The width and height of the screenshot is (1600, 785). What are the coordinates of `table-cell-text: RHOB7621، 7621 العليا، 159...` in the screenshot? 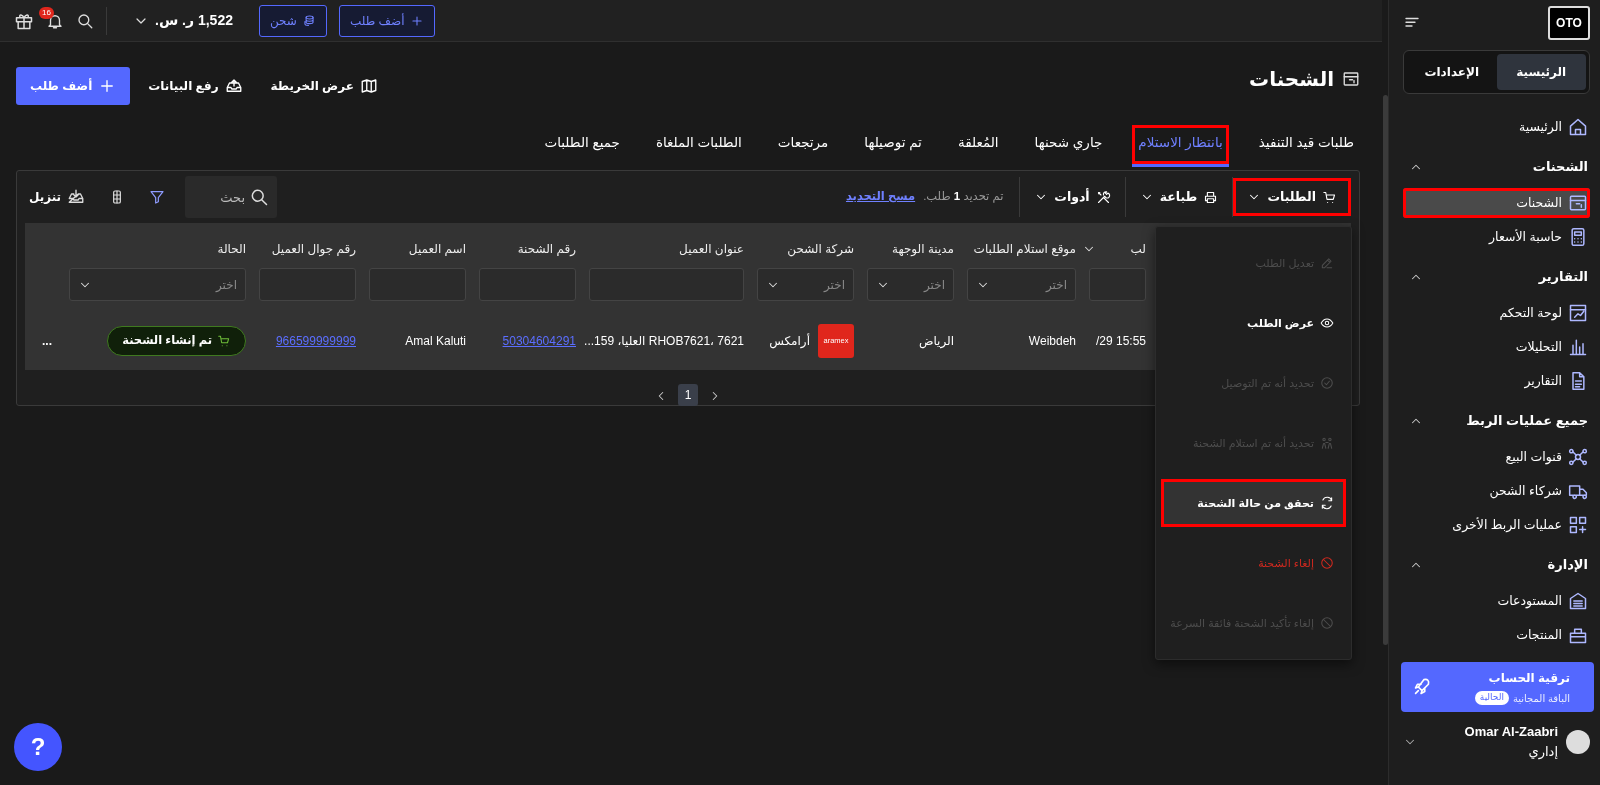 It's located at (664, 341).